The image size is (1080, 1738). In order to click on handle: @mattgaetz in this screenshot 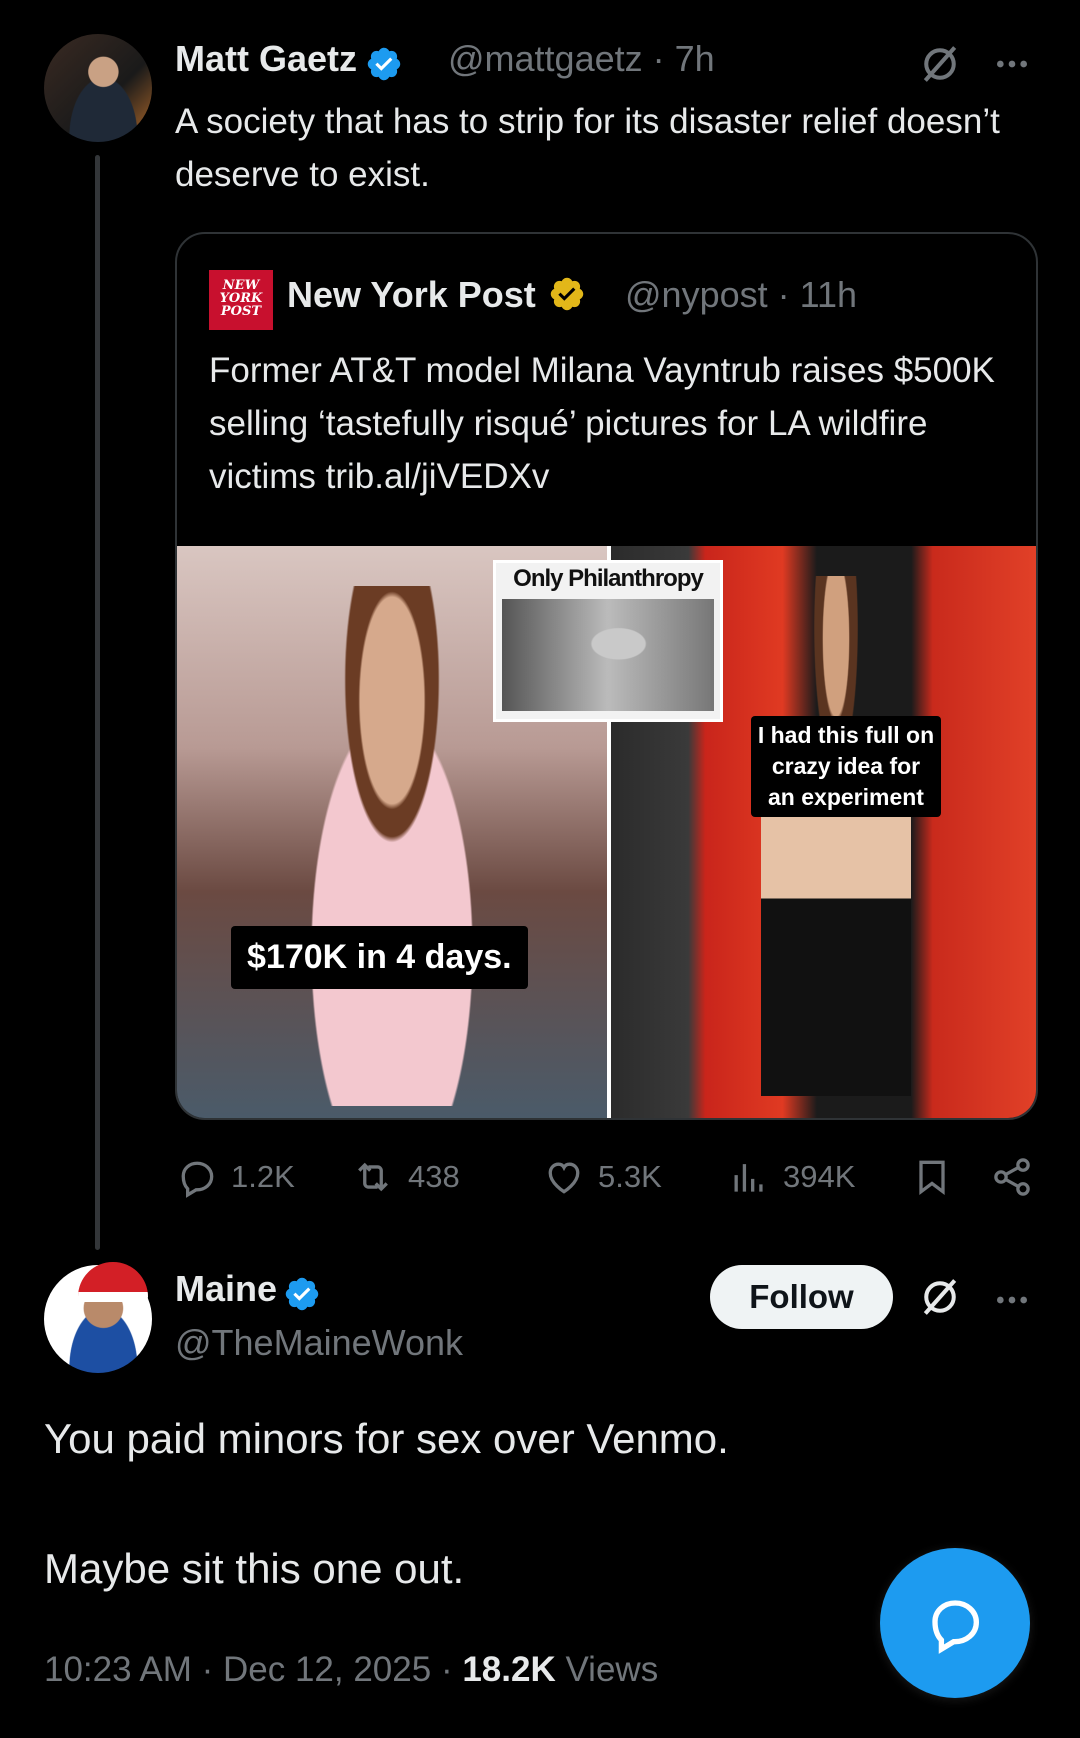, I will do `click(545, 58)`.